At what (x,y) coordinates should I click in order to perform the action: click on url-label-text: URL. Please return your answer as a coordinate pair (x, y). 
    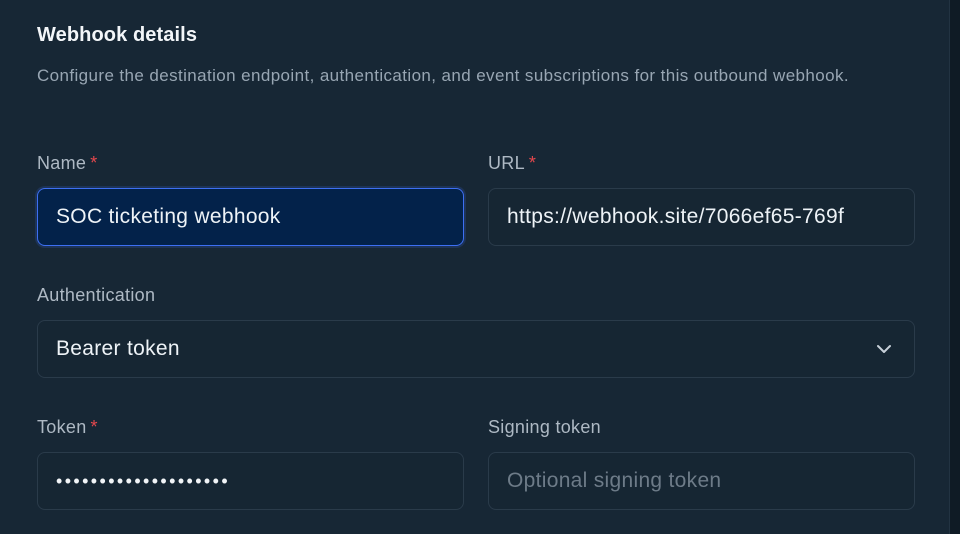
    Looking at the image, I should click on (506, 163).